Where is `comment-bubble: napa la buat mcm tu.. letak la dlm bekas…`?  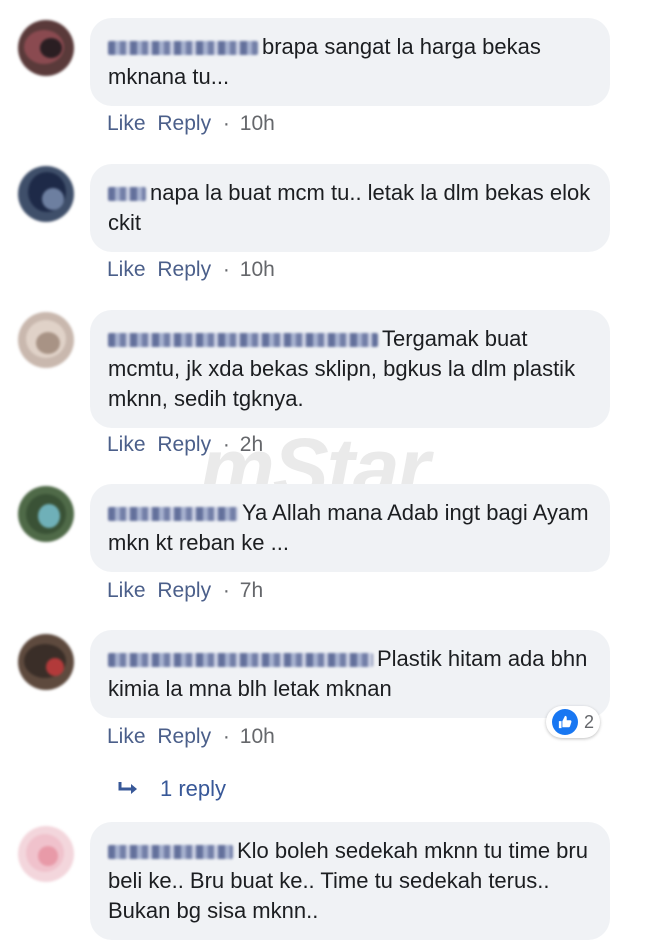
comment-bubble: napa la buat mcm tu.. letak la dlm bekas… is located at coordinates (350, 208).